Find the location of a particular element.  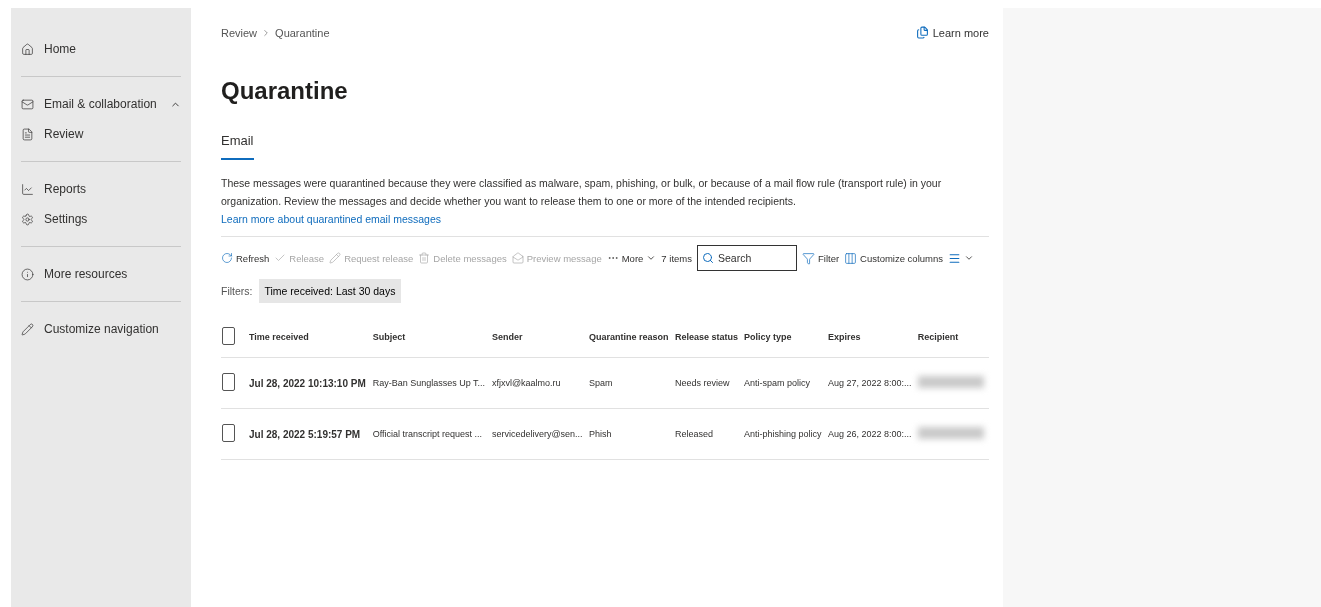

table-cell: Phish is located at coordinates (631, 434).